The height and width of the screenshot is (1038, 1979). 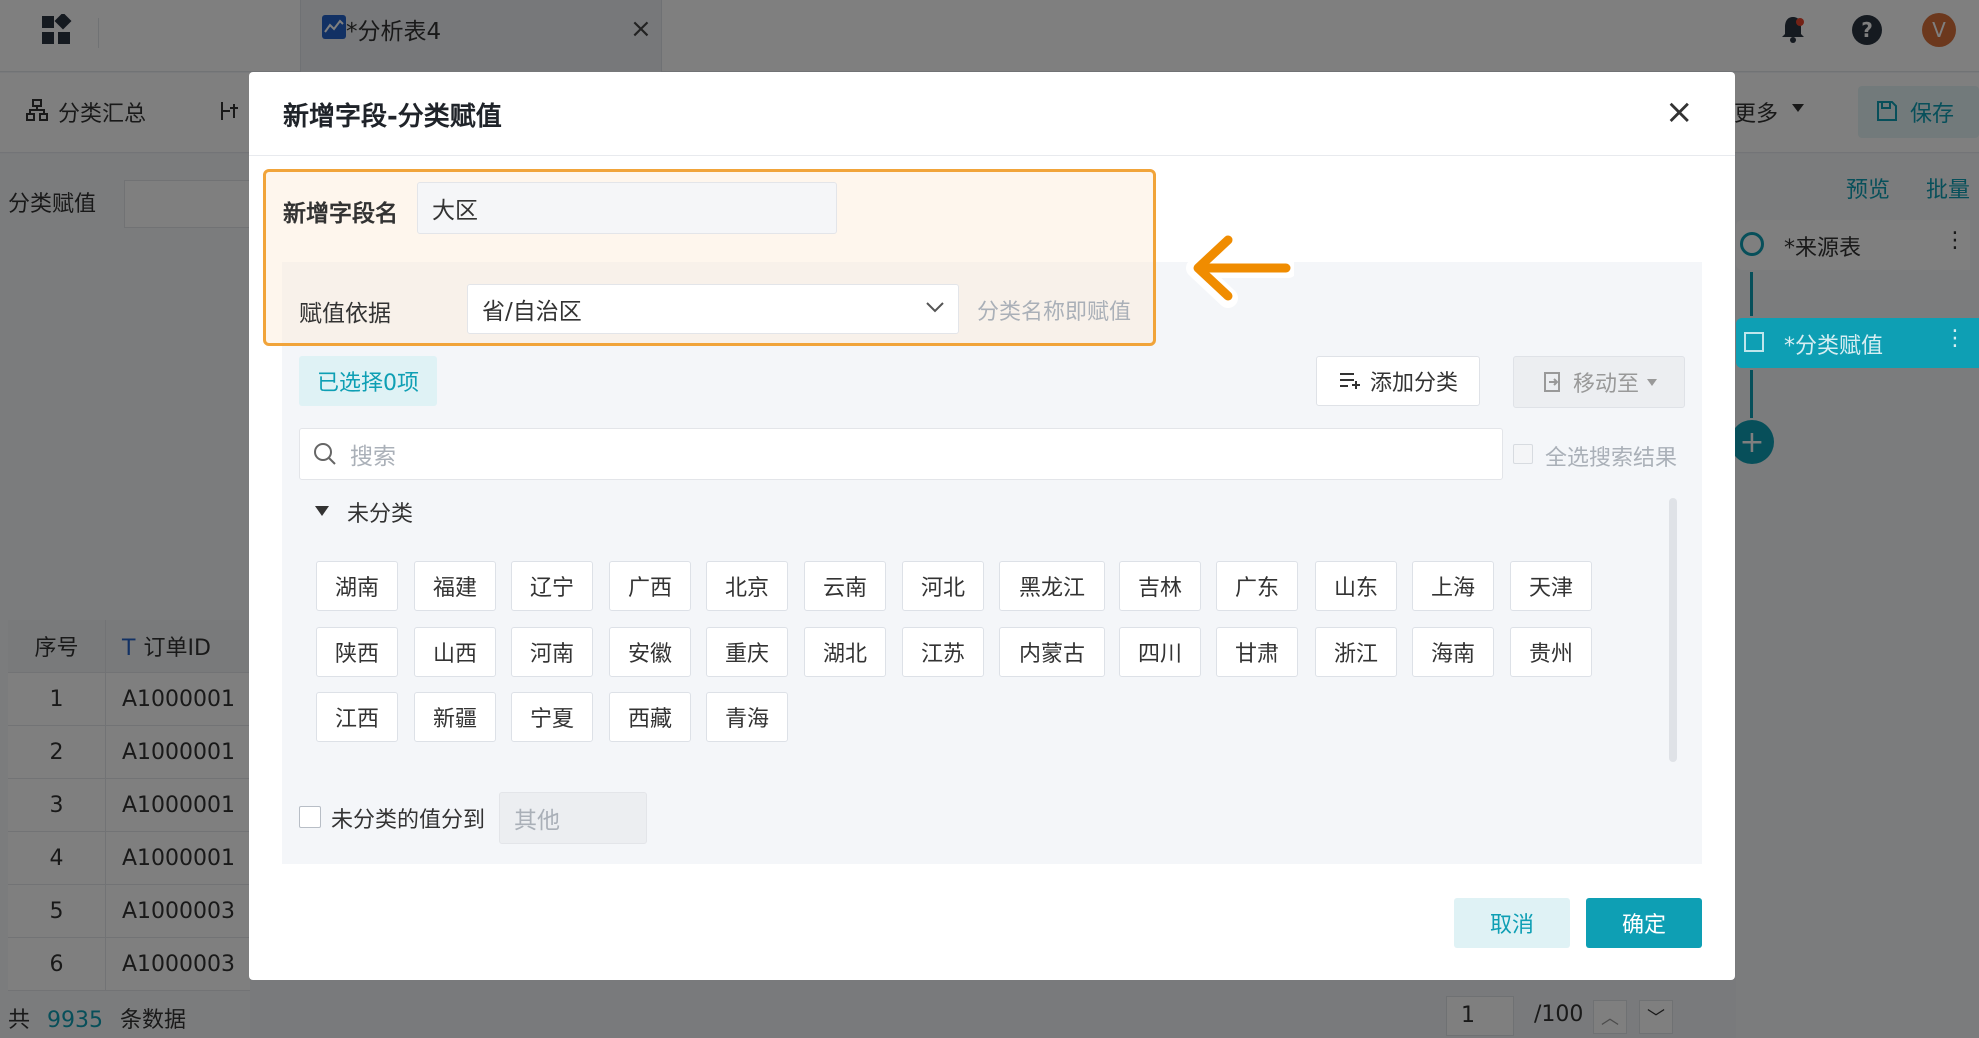 I want to click on province-chip: 广东, so click(x=1257, y=586).